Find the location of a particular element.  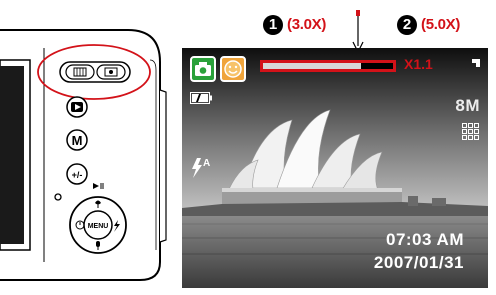

flash-auto-icon: A is located at coordinates (201, 168).